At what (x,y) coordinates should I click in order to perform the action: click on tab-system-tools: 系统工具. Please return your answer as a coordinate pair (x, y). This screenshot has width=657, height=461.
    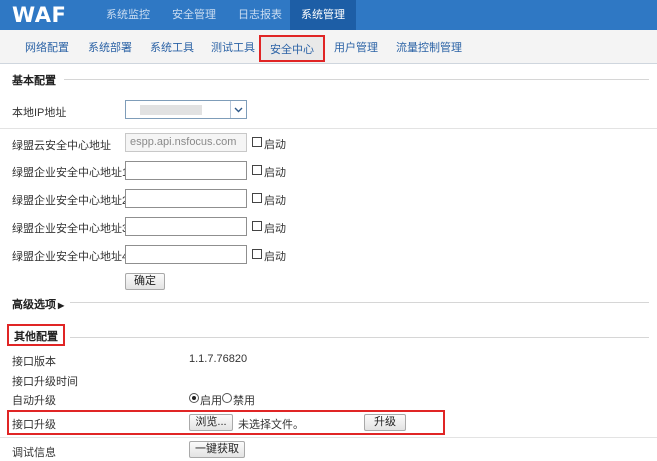
    Looking at the image, I should click on (172, 48).